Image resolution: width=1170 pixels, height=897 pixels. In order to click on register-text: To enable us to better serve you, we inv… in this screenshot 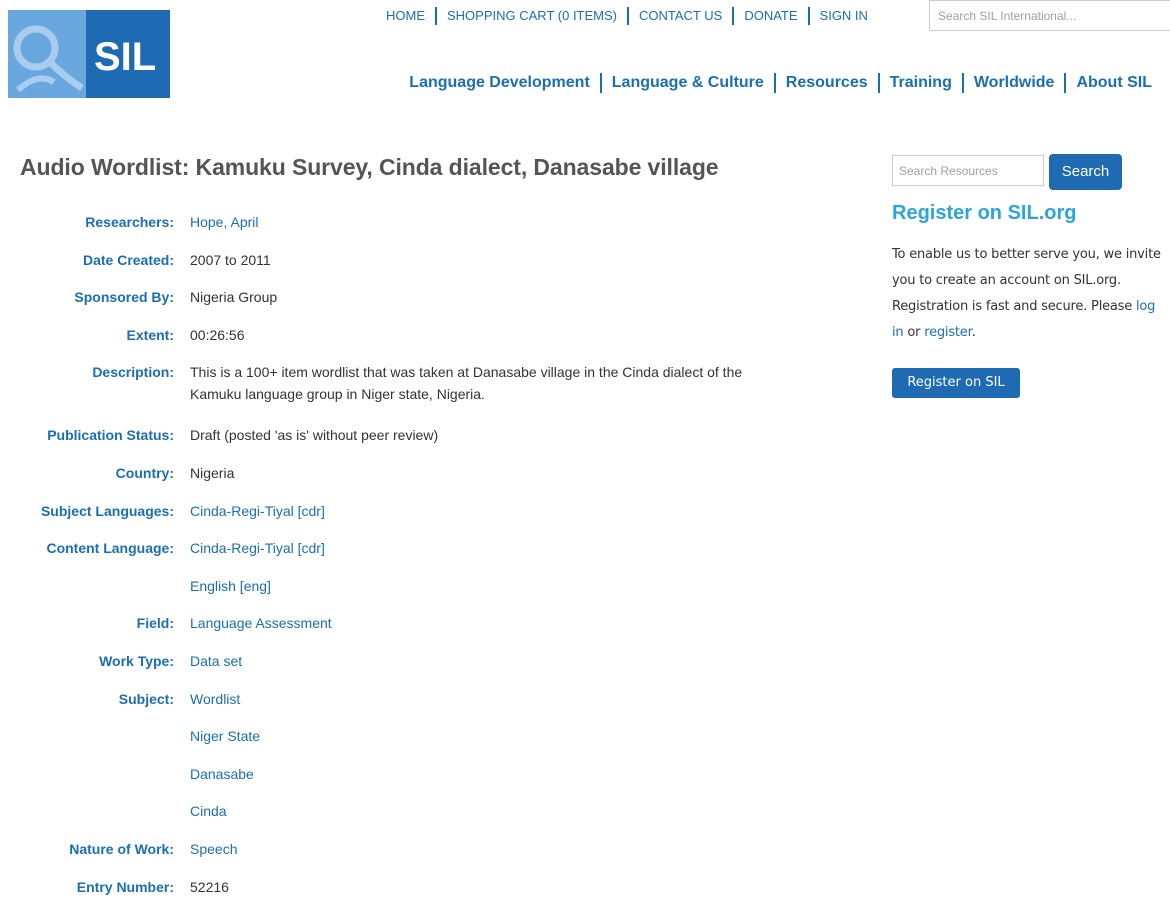, I will do `click(1026, 293)`.